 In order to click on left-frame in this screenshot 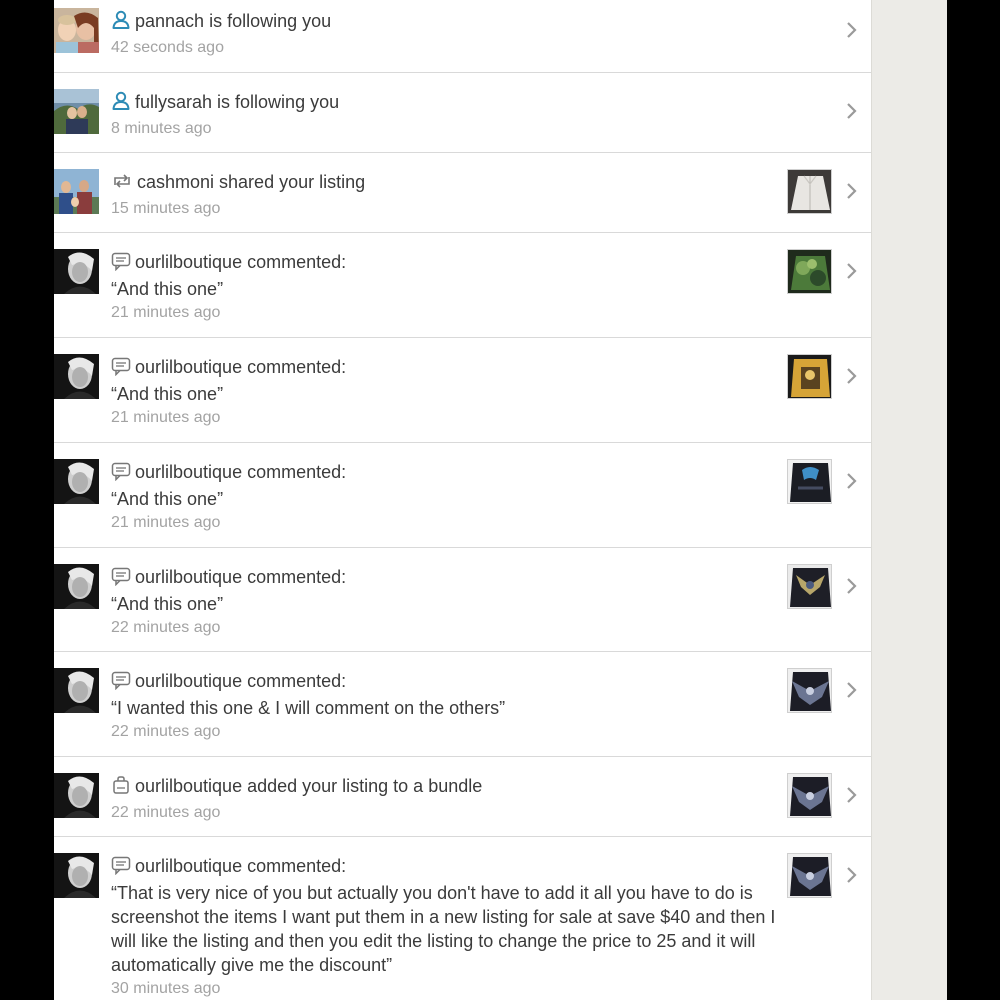, I will do `click(27, 500)`.